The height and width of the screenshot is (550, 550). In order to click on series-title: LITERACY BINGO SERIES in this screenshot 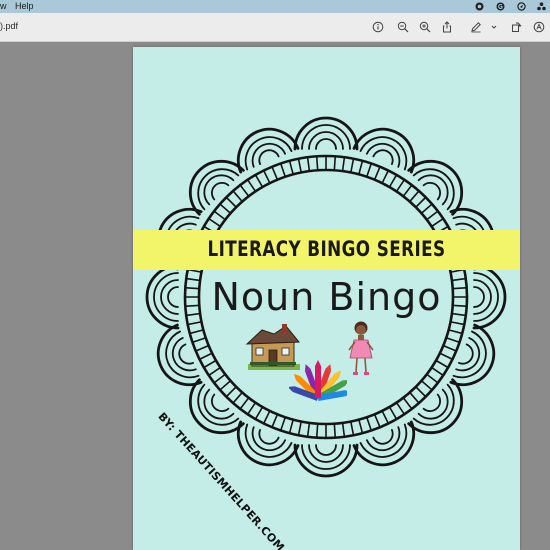, I will do `click(326, 249)`.